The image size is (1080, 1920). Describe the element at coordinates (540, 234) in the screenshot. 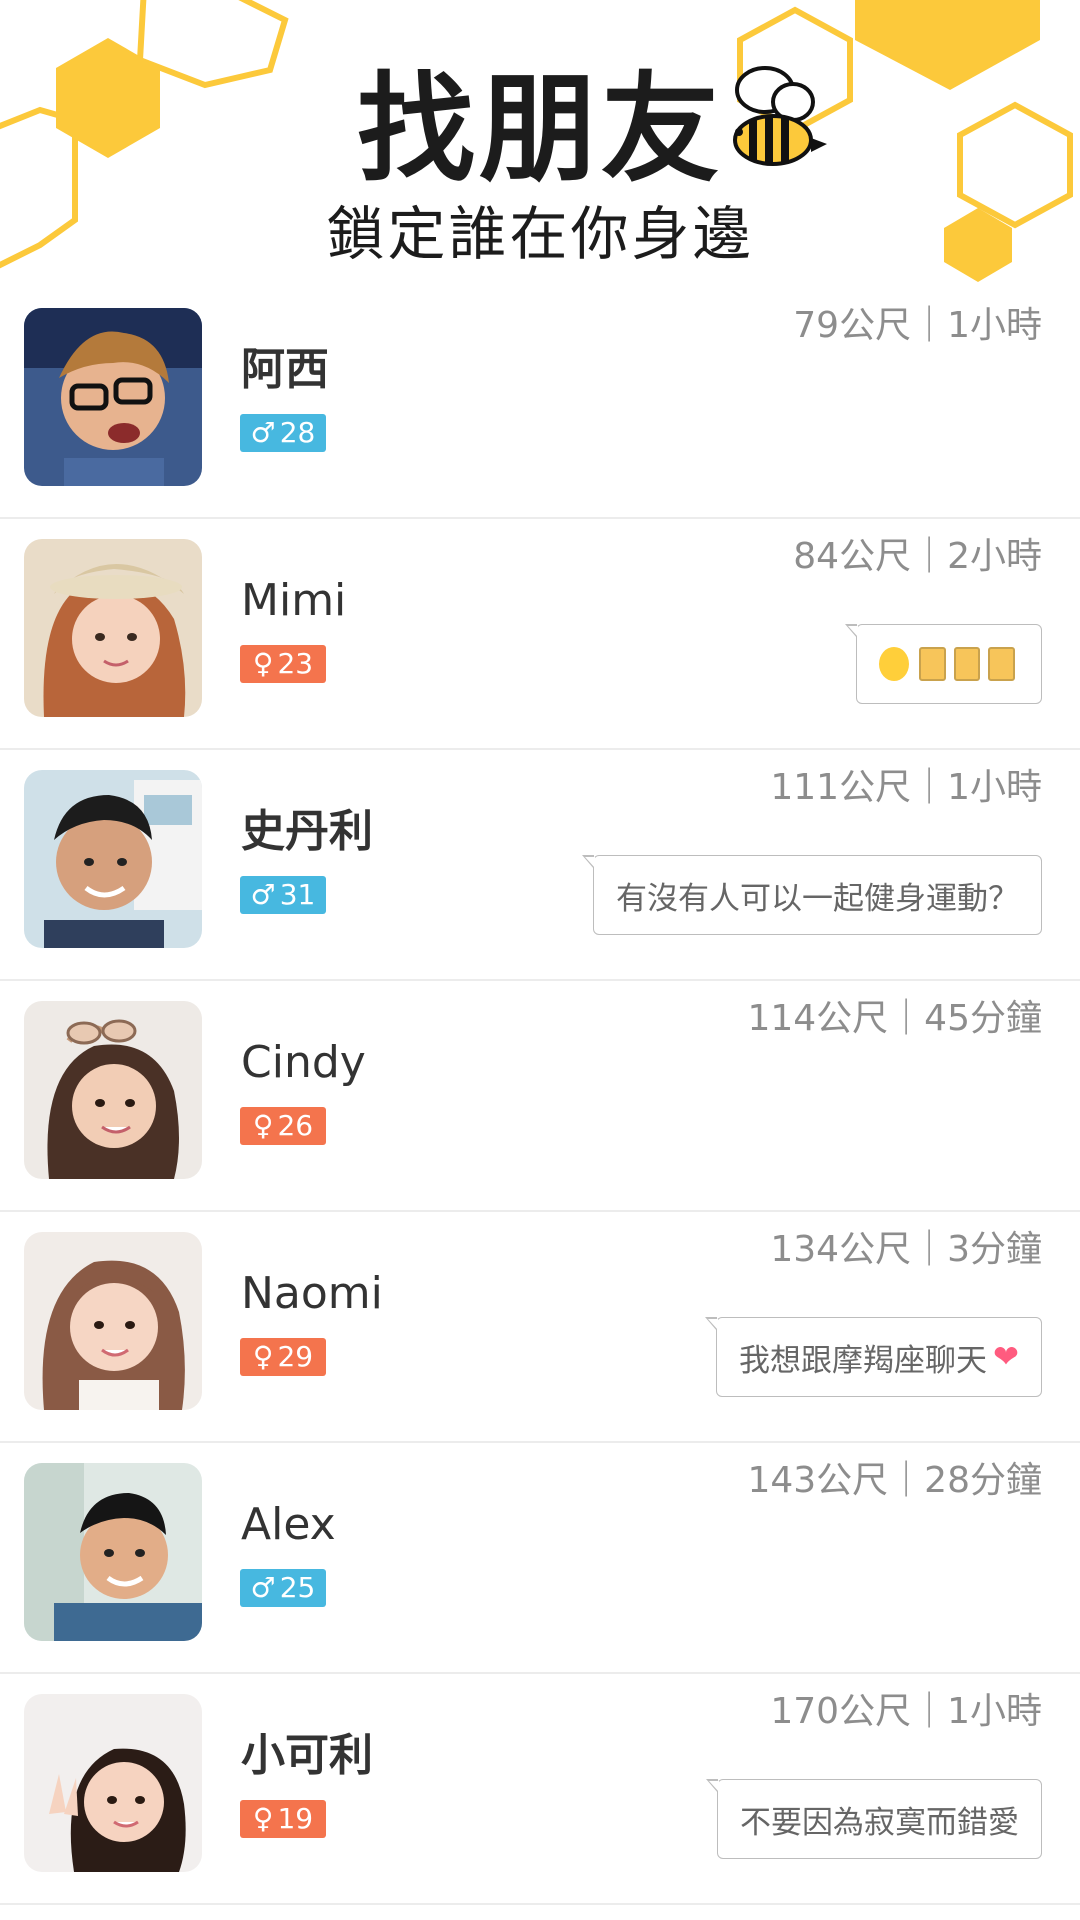

I see `page-subtitle: 鎖定誰在你身邊` at that location.